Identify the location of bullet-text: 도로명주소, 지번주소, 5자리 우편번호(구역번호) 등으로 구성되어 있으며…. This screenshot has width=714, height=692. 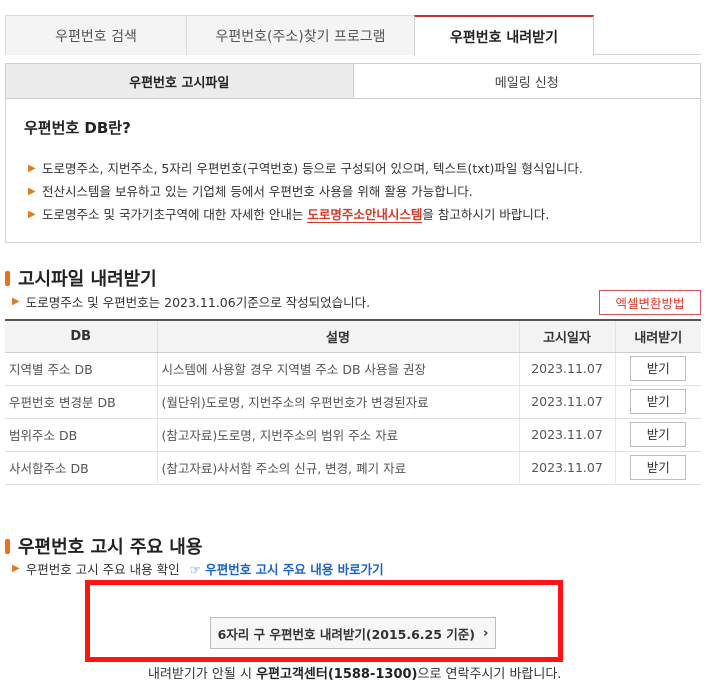
(312, 168).